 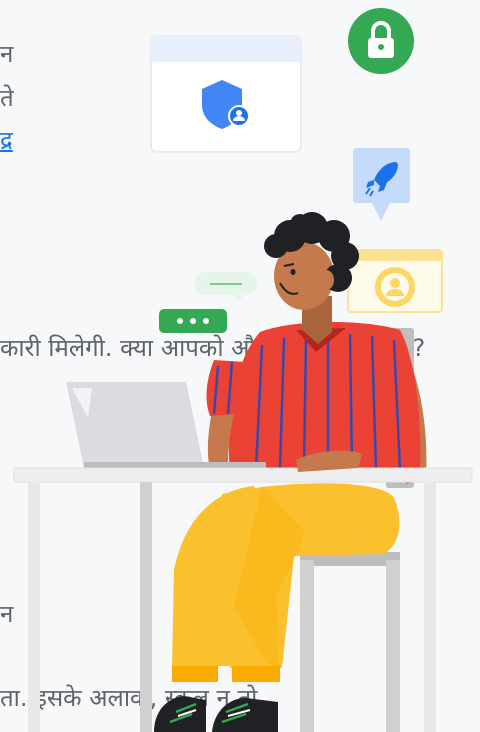 What do you see at coordinates (381, 184) in the screenshot?
I see `rocket-icon` at bounding box center [381, 184].